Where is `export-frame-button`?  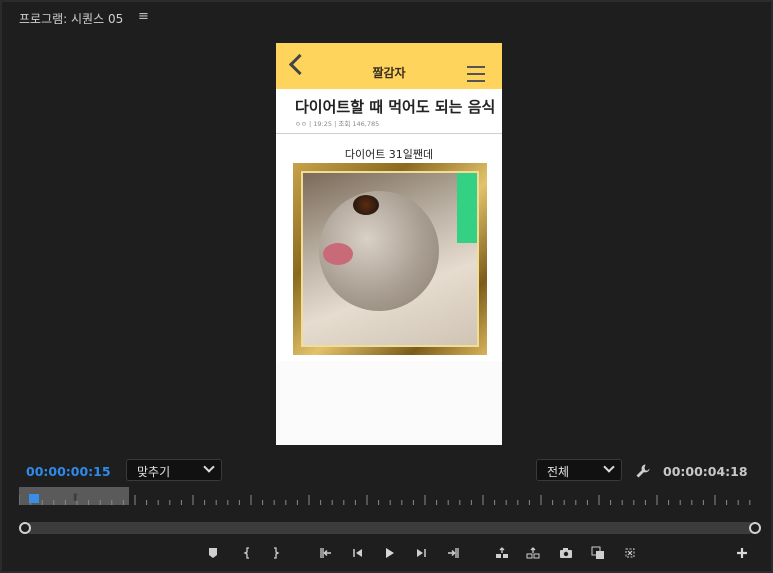
export-frame-button is located at coordinates (566, 553).